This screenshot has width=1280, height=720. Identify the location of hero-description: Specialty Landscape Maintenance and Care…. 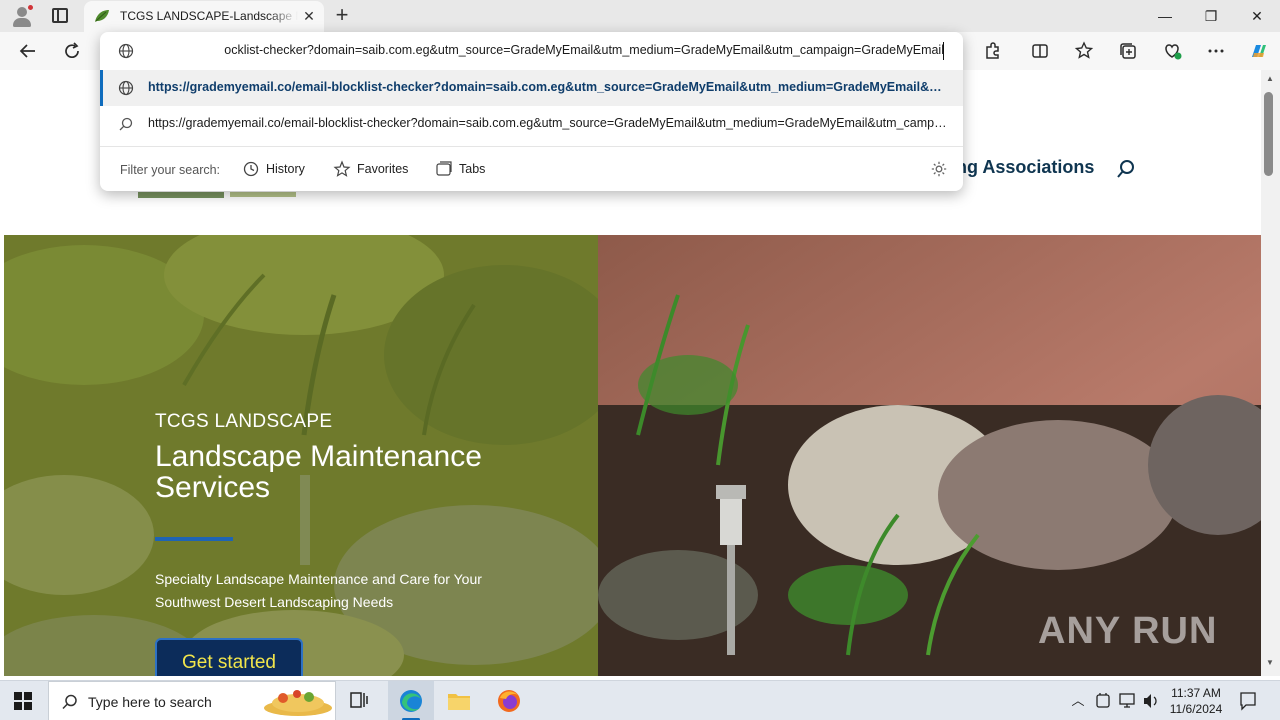
(318, 590).